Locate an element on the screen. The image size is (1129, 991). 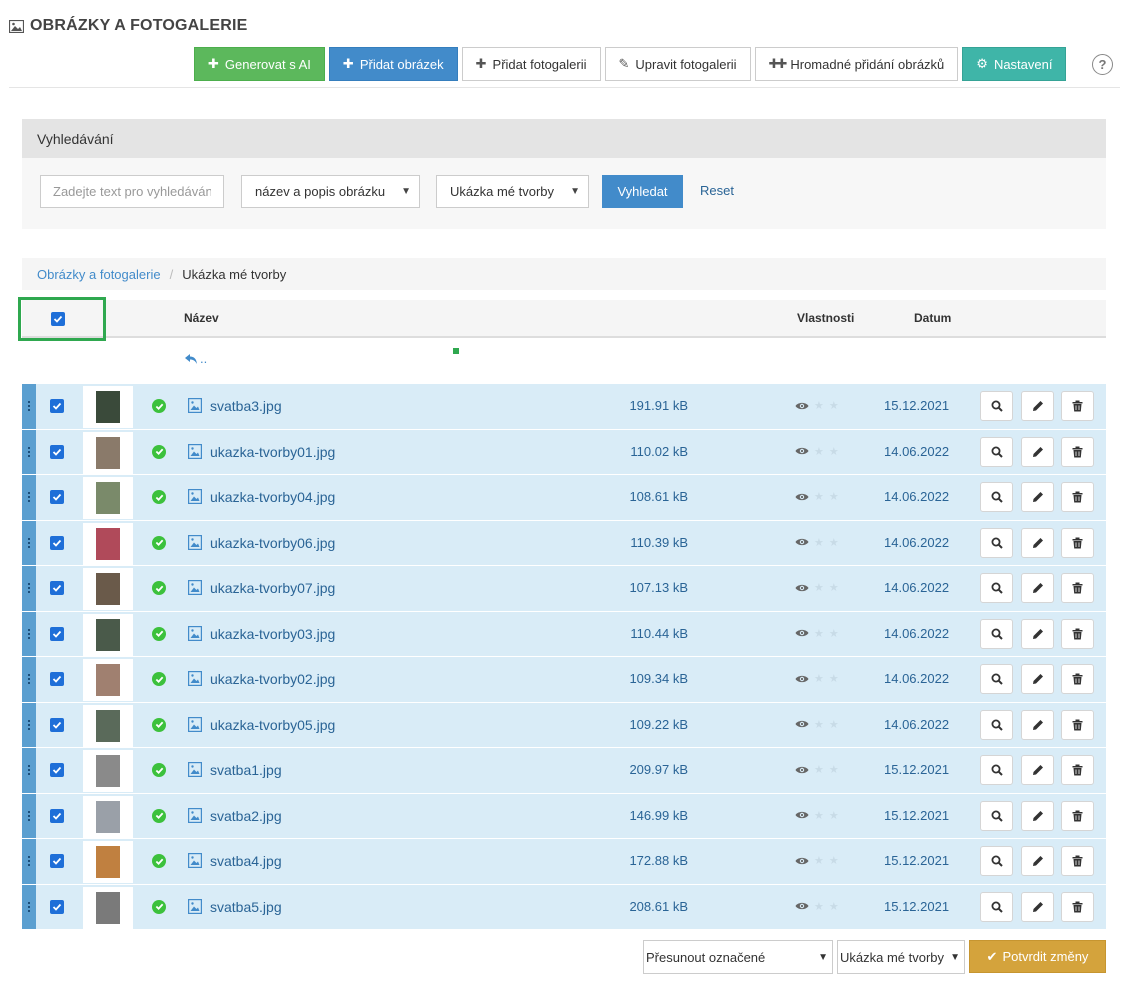
search-gallery-select: Ukázka mé tvorby ▼ is located at coordinates (512, 191).